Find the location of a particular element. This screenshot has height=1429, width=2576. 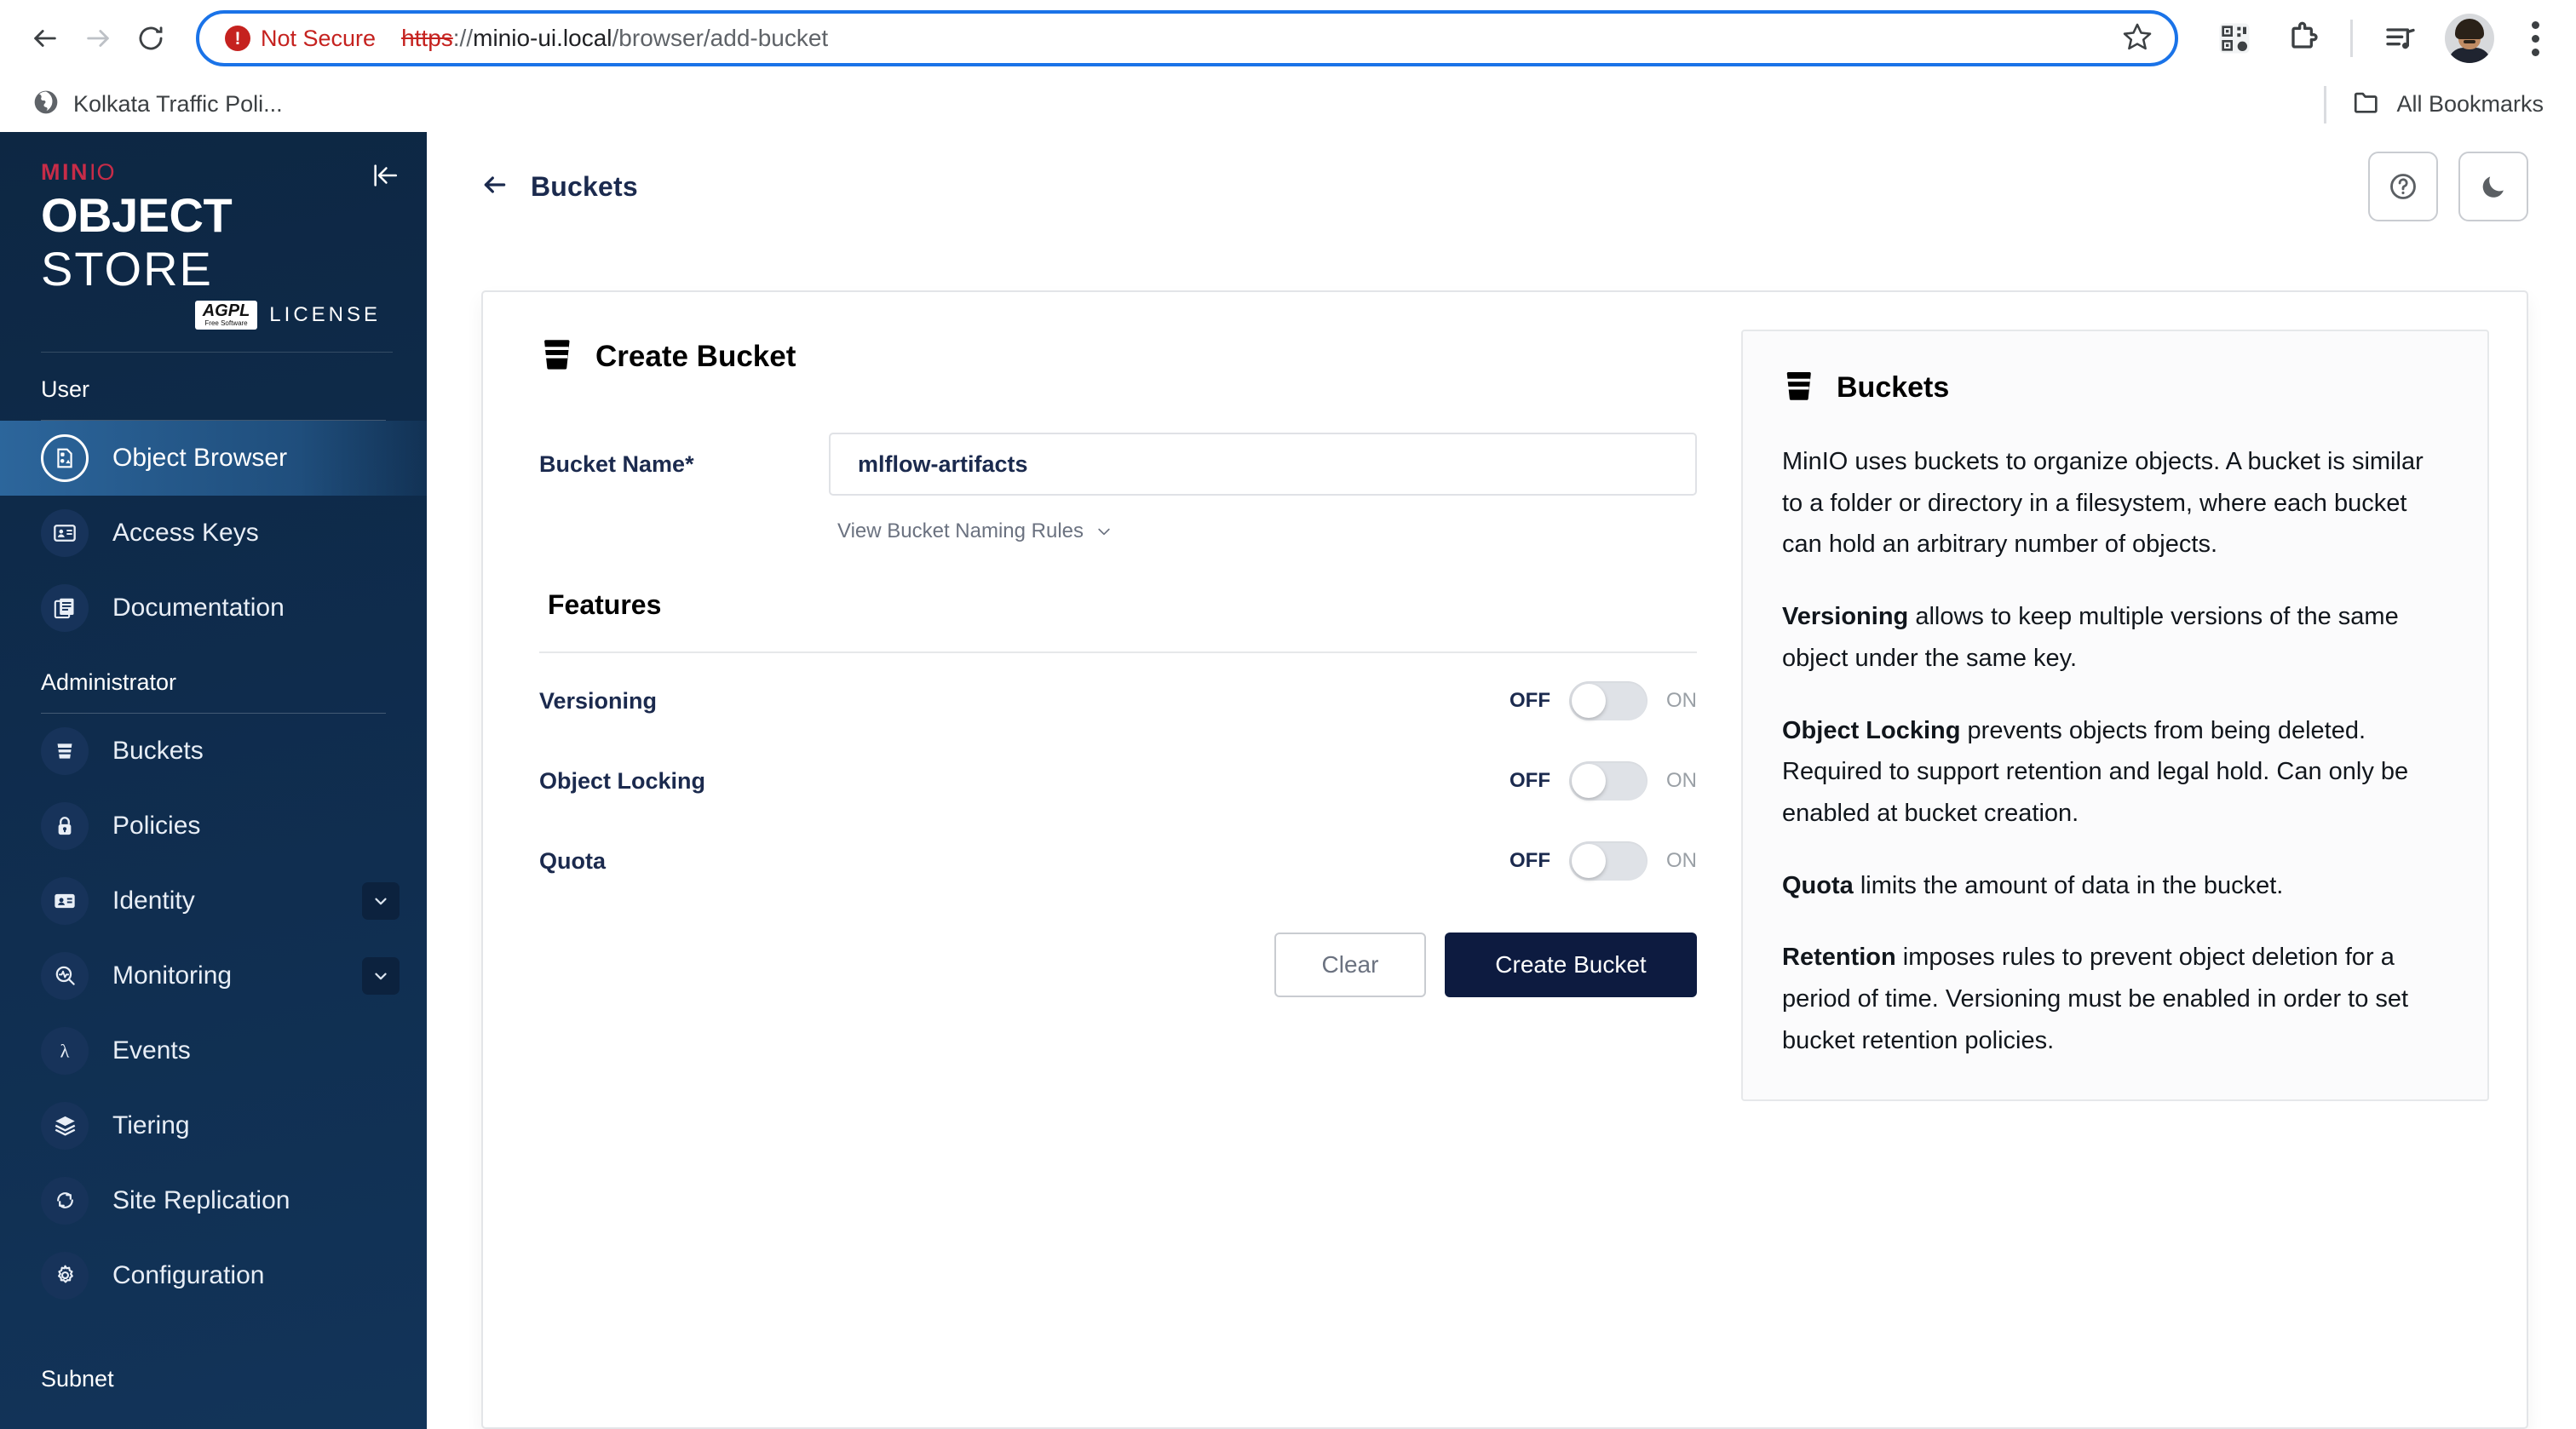

media-playlist-icon is located at coordinates (2401, 38).